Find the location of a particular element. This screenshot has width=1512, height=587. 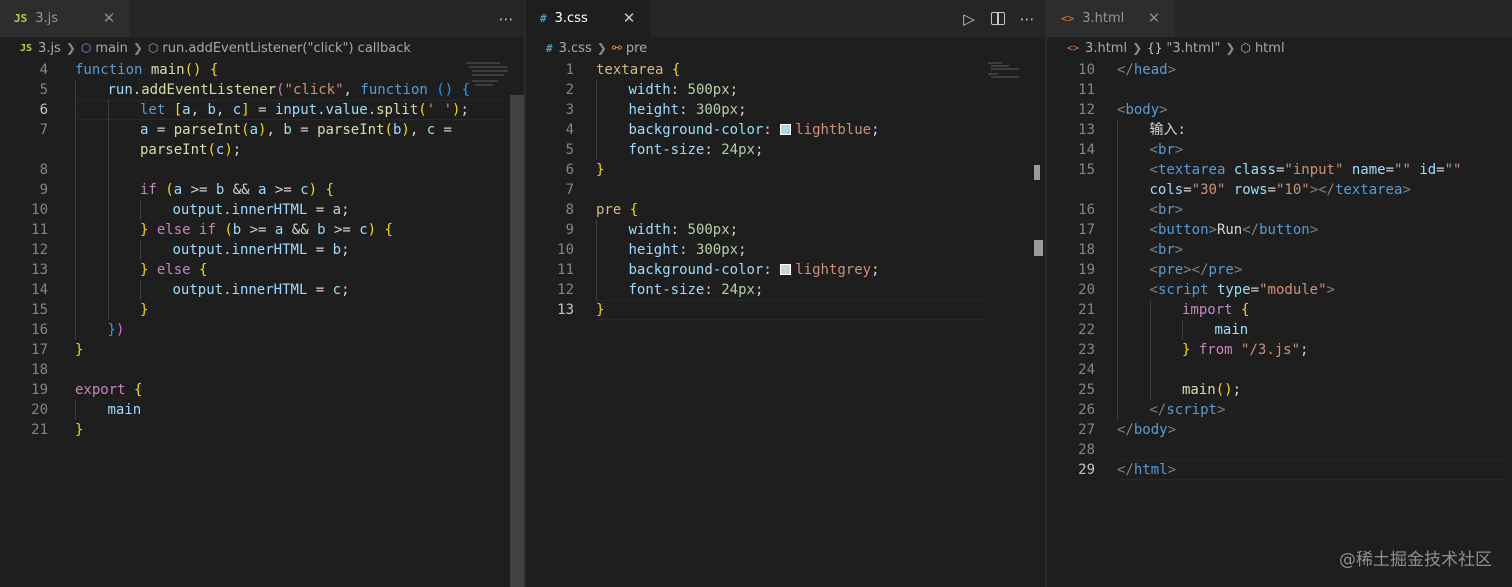

line-number: 11 is located at coordinates (565, 270).